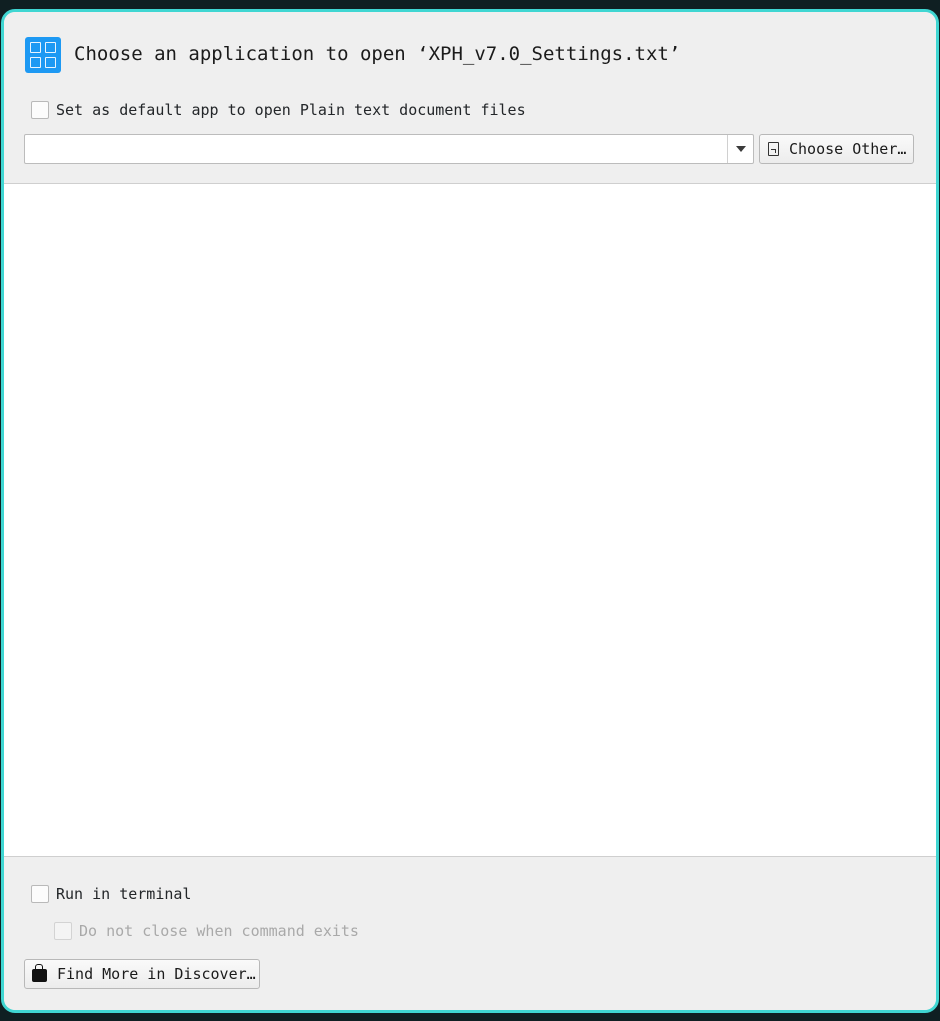 This screenshot has height=1021, width=940. Describe the element at coordinates (219, 931) in the screenshot. I see `do-not-close-label: Do not close when command exits` at that location.